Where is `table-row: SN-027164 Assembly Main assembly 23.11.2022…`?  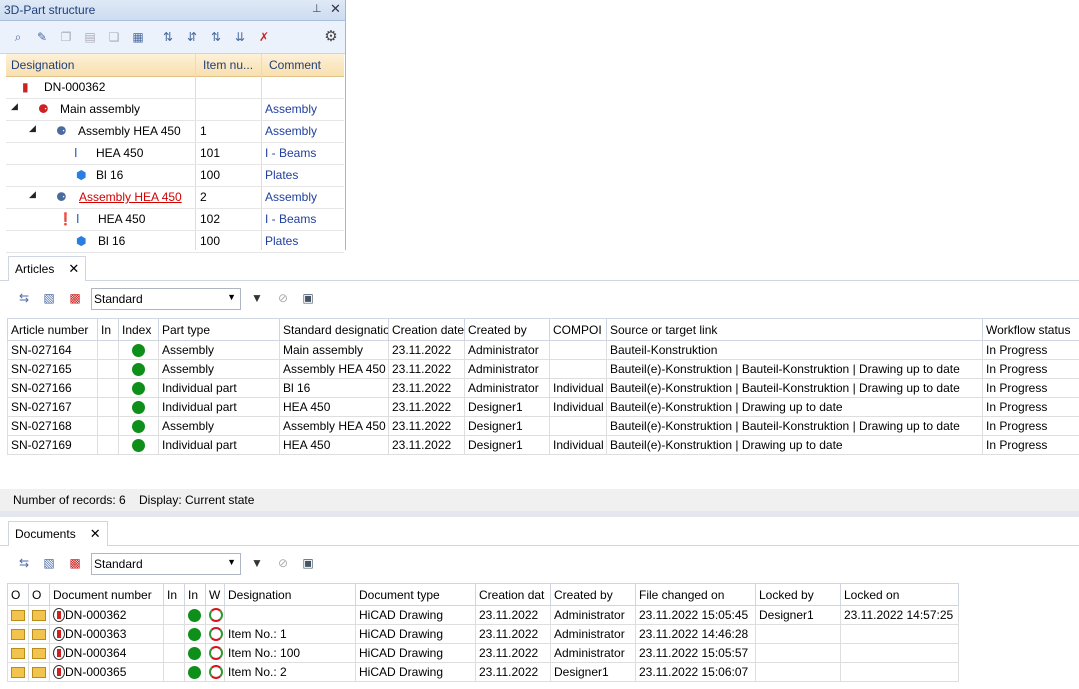
table-row: SN-027164 Assembly Main assembly 23.11.2022… is located at coordinates (543, 350).